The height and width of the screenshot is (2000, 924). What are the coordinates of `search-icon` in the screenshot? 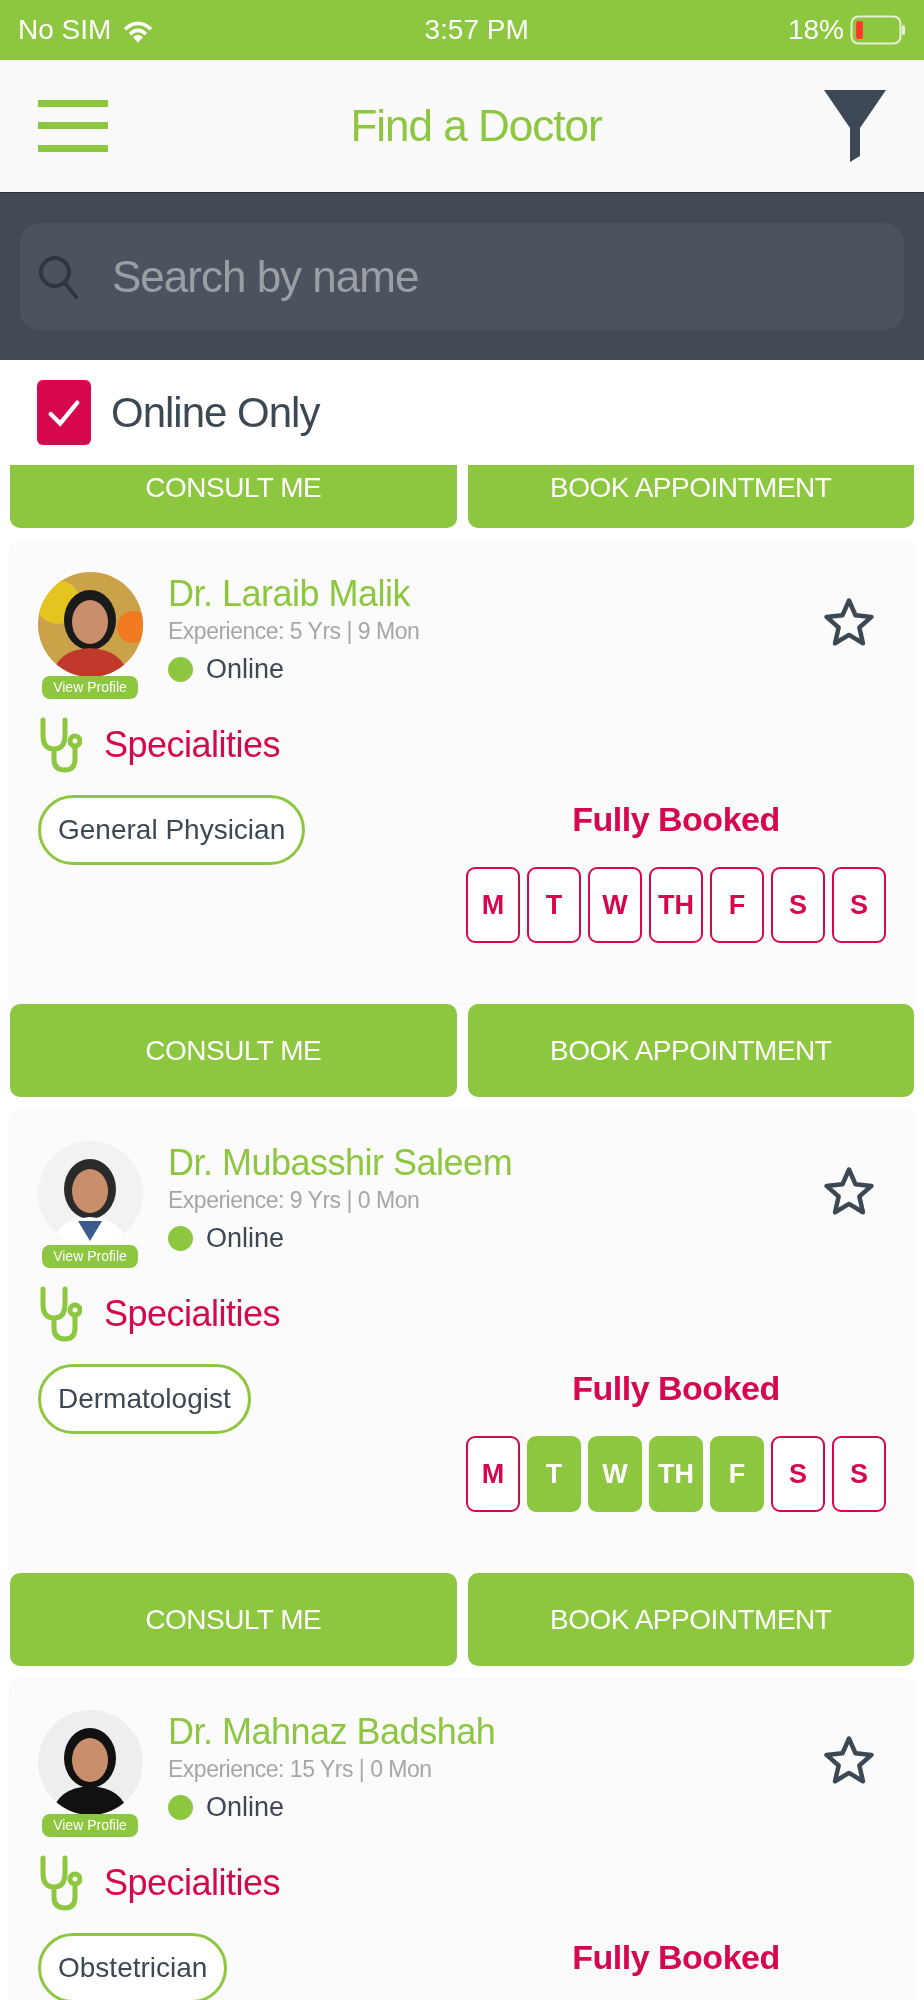 It's located at (58, 277).